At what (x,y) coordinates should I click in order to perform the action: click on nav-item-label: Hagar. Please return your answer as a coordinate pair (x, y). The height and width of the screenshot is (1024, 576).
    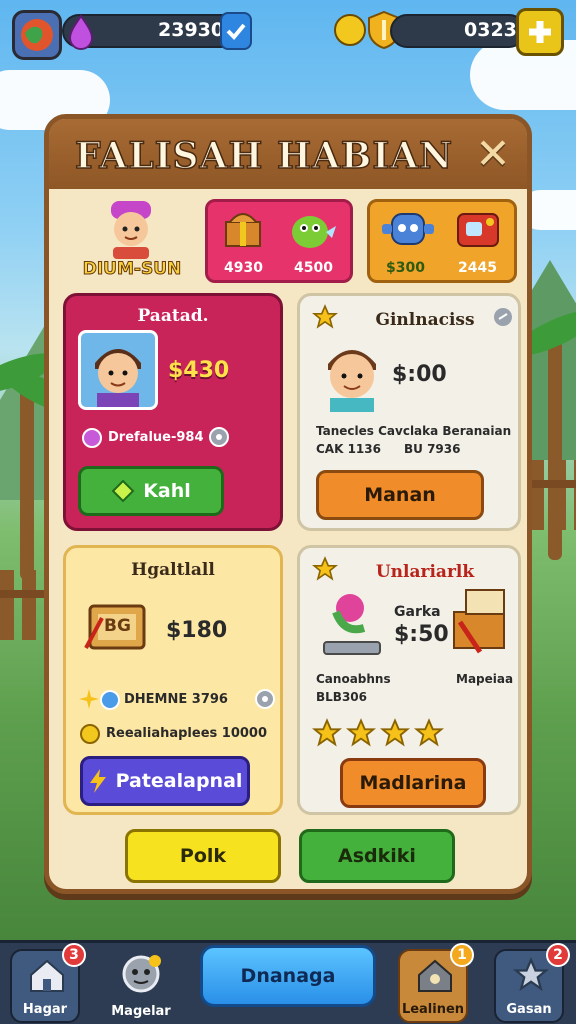
    Looking at the image, I should click on (45, 1009).